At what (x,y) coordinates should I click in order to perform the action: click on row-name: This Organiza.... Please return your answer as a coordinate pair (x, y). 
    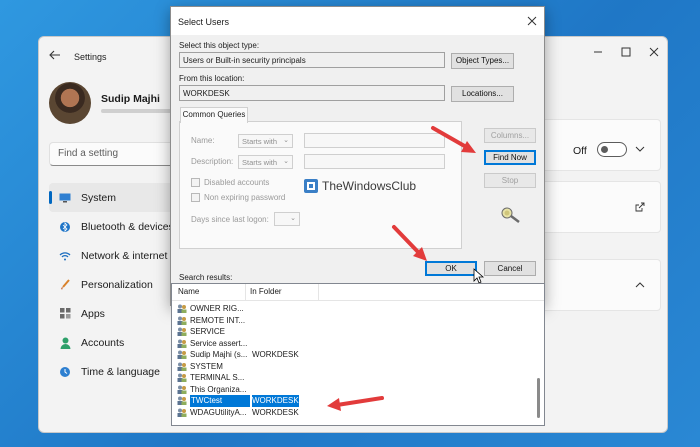
    Looking at the image, I should click on (218, 389).